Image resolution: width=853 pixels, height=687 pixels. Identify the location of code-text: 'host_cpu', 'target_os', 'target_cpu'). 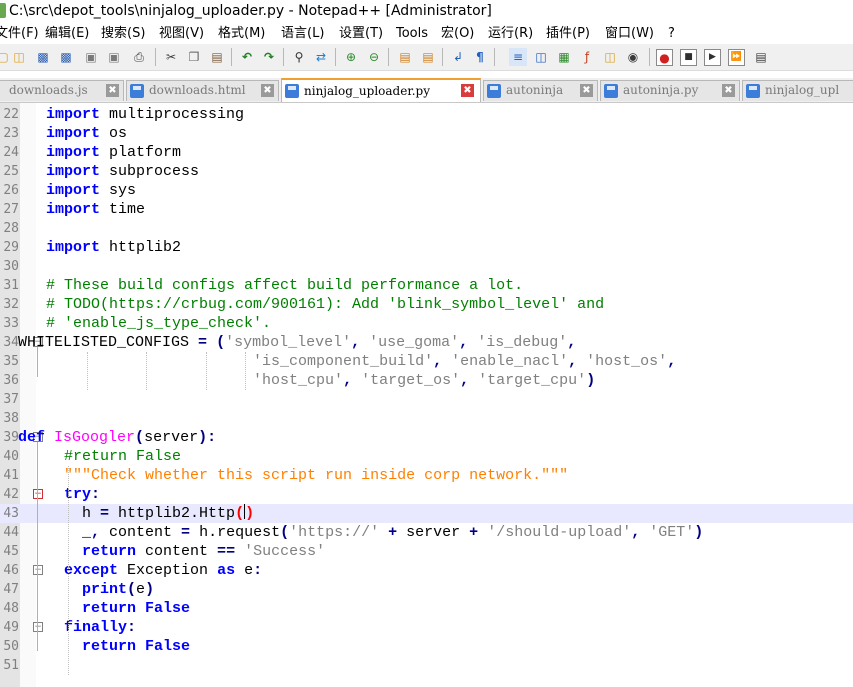
(424, 380).